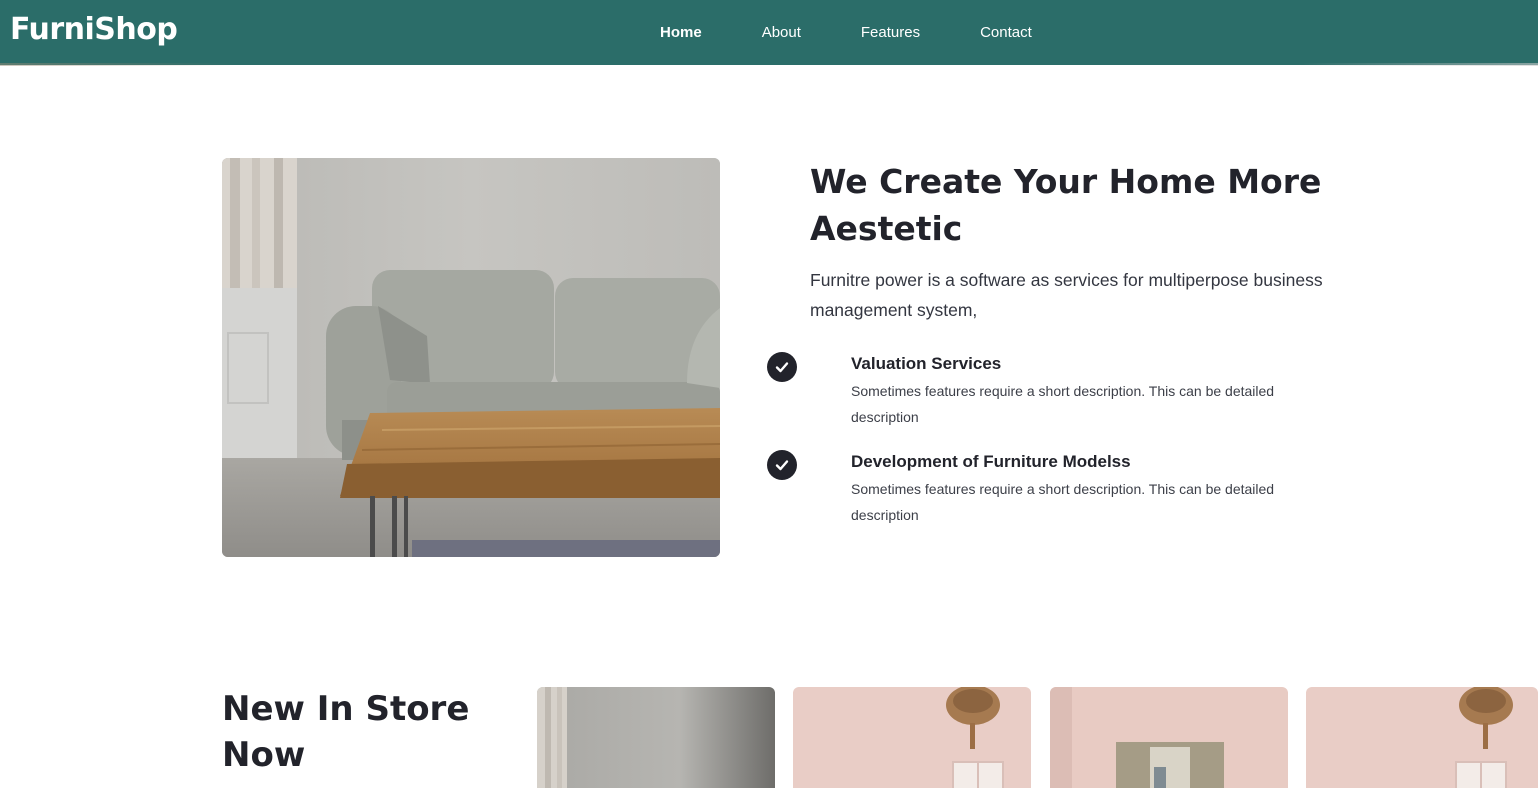 The width and height of the screenshot is (1538, 788). I want to click on brand-logo: FurniShop, so click(94, 29).